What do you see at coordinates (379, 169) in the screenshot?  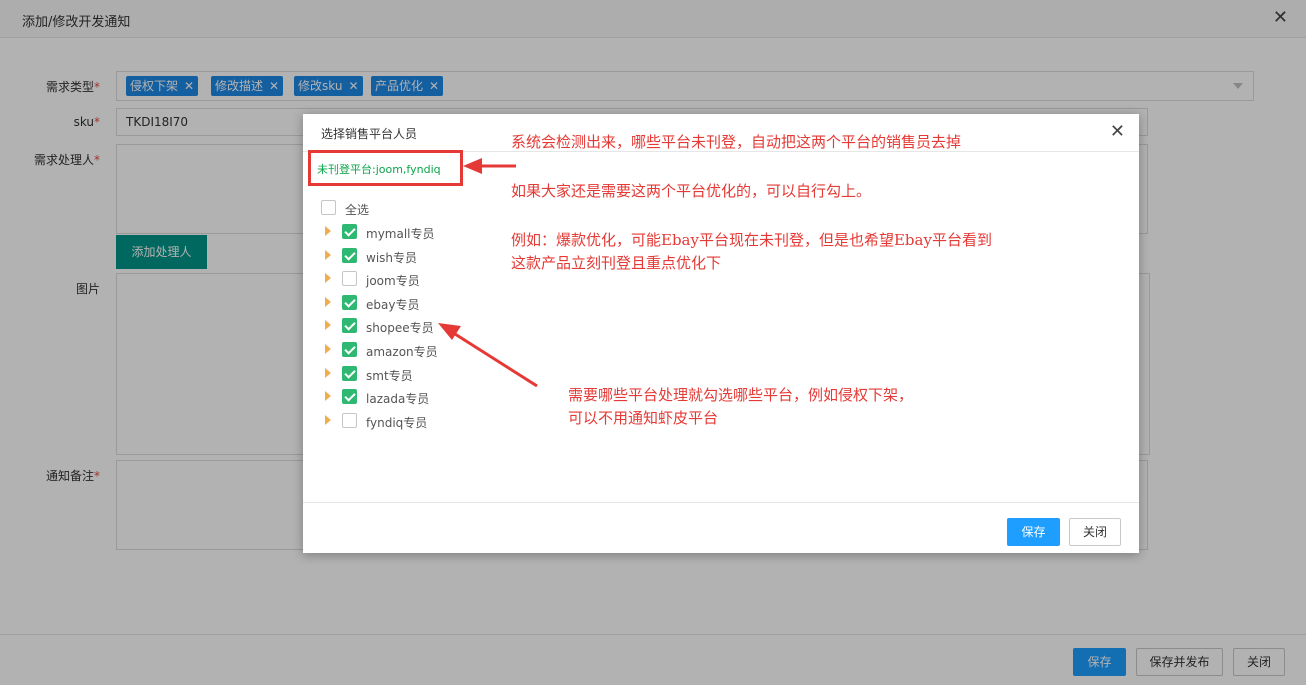 I see `unlisted-platform-text: 未刊登平台:joom,fyndiq` at bounding box center [379, 169].